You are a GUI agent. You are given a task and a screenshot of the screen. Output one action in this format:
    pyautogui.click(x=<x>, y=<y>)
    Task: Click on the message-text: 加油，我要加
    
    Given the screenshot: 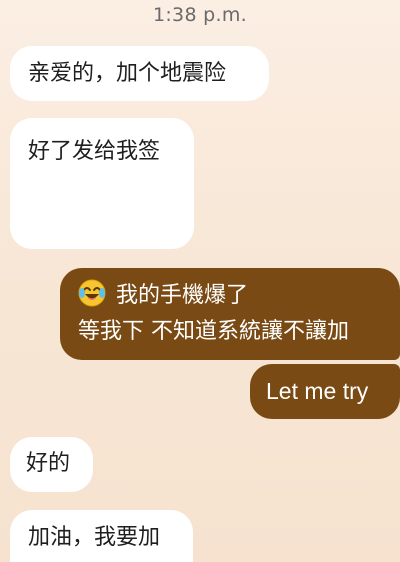 What is the action you would take?
    pyautogui.click(x=94, y=537)
    